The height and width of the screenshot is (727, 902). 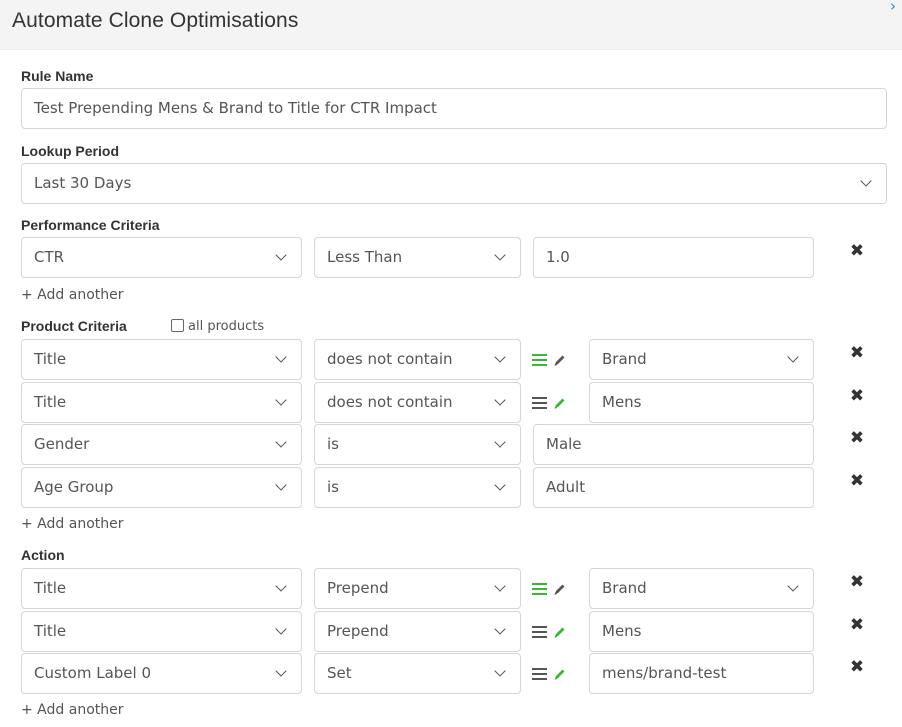 What do you see at coordinates (622, 630) in the screenshot?
I see `value-text: Mens` at bounding box center [622, 630].